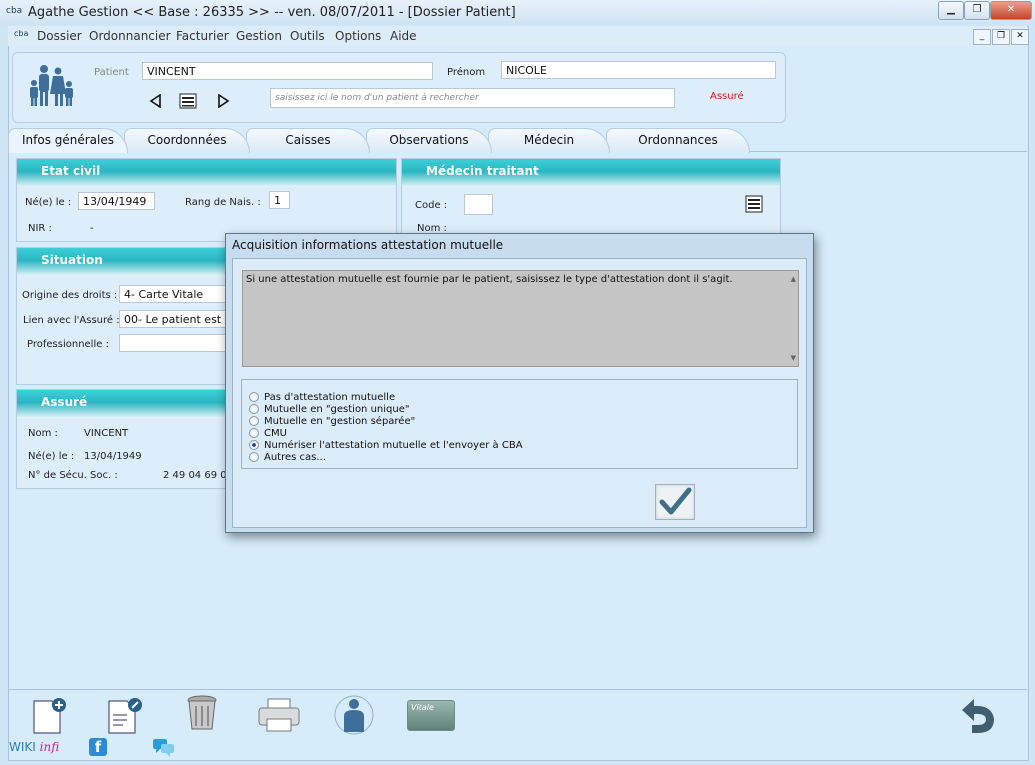 Image resolution: width=1035 pixels, height=765 pixels. I want to click on wiki-text: WIKI, so click(22, 747).